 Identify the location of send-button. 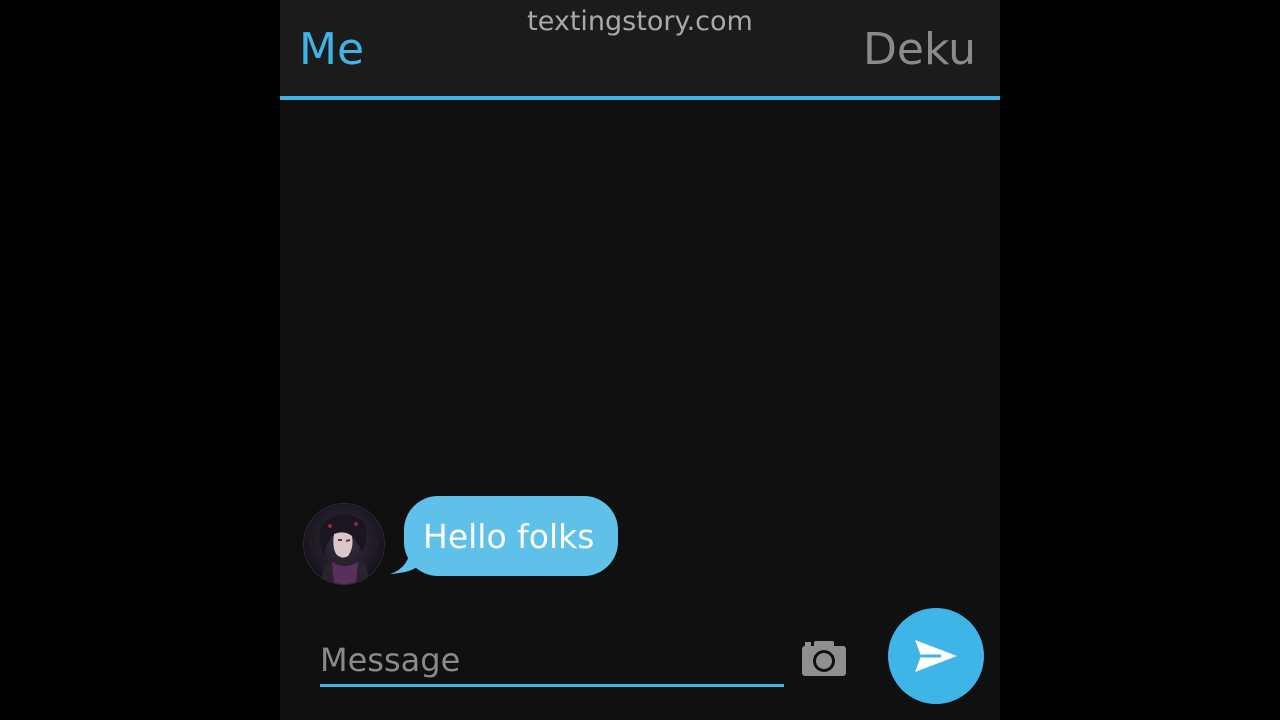
(936, 656).